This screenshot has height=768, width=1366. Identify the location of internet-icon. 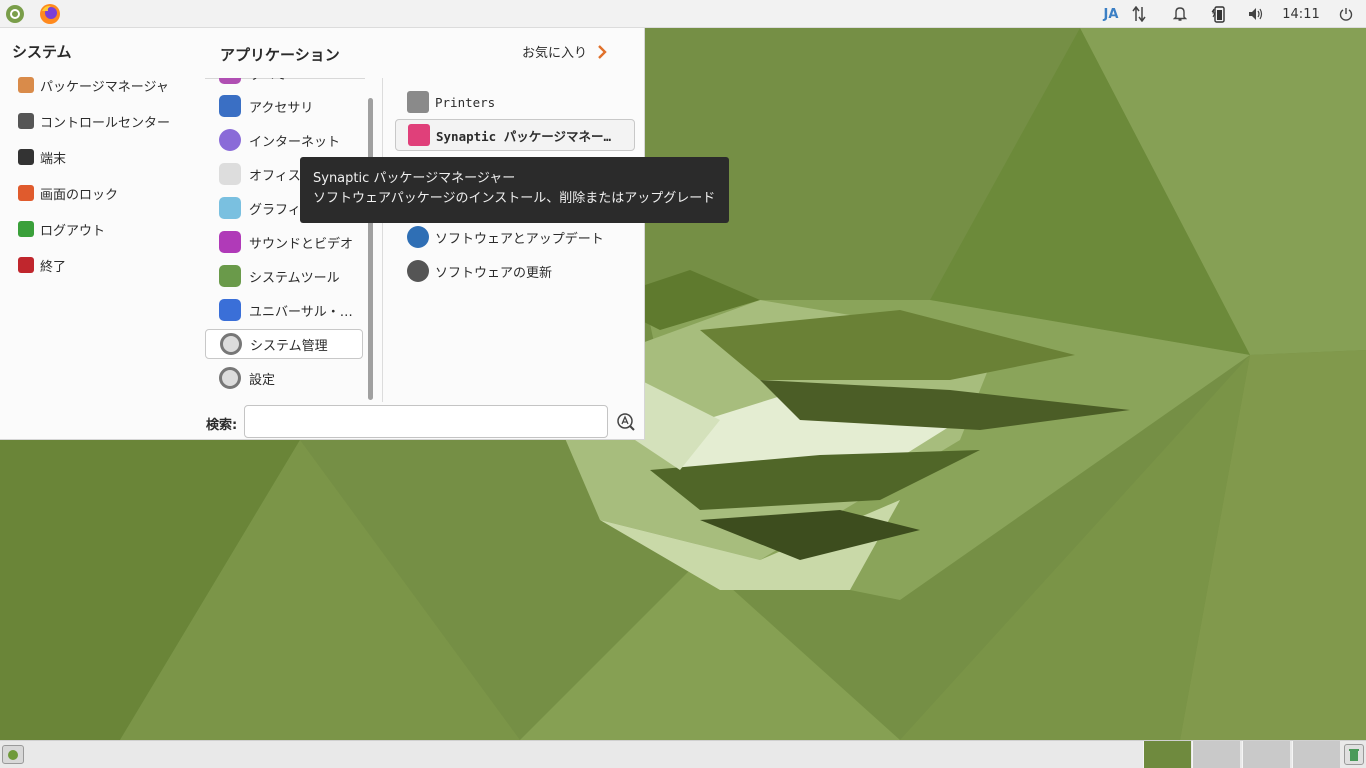
(230, 140).